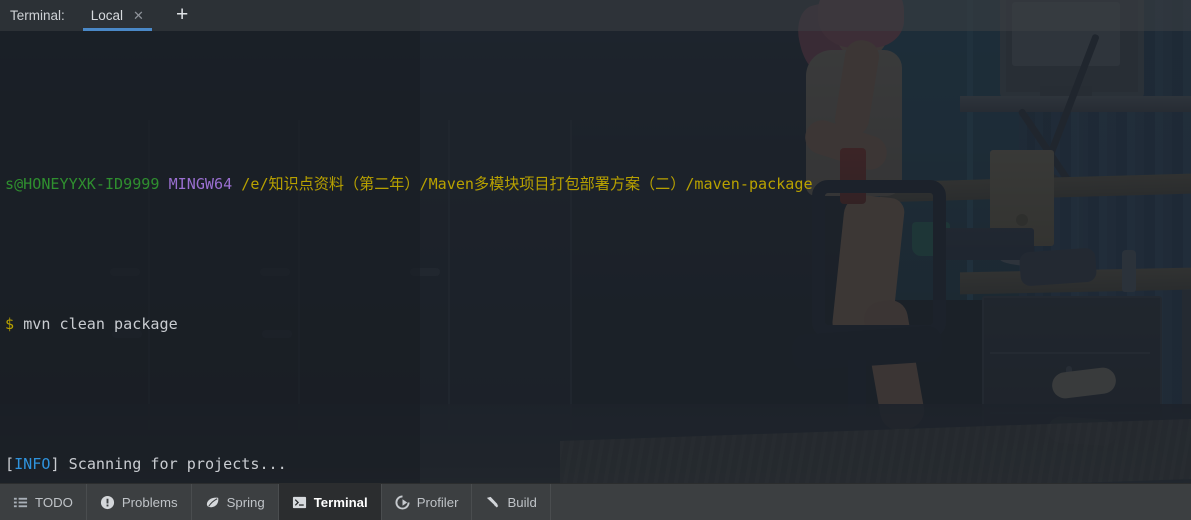 The height and width of the screenshot is (520, 1191). I want to click on warning-icon, so click(107, 502).